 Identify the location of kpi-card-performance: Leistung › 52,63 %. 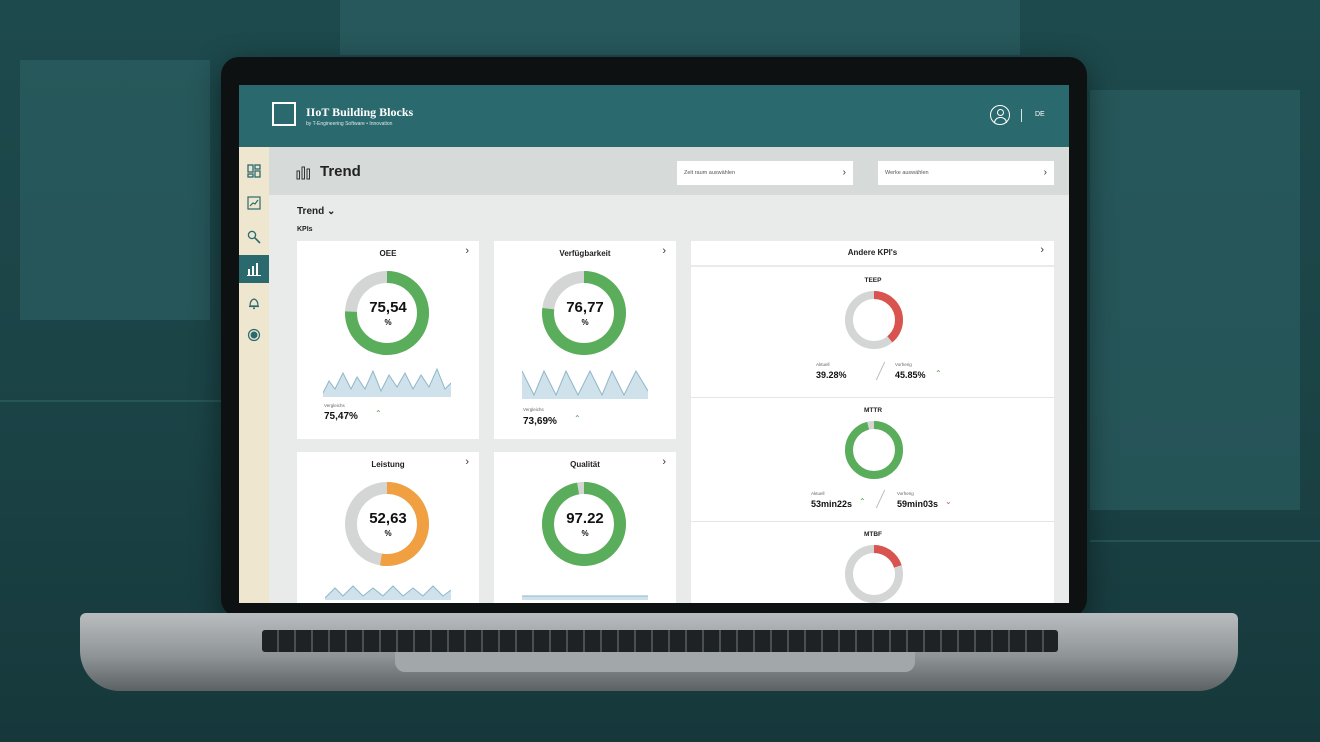
(388, 527).